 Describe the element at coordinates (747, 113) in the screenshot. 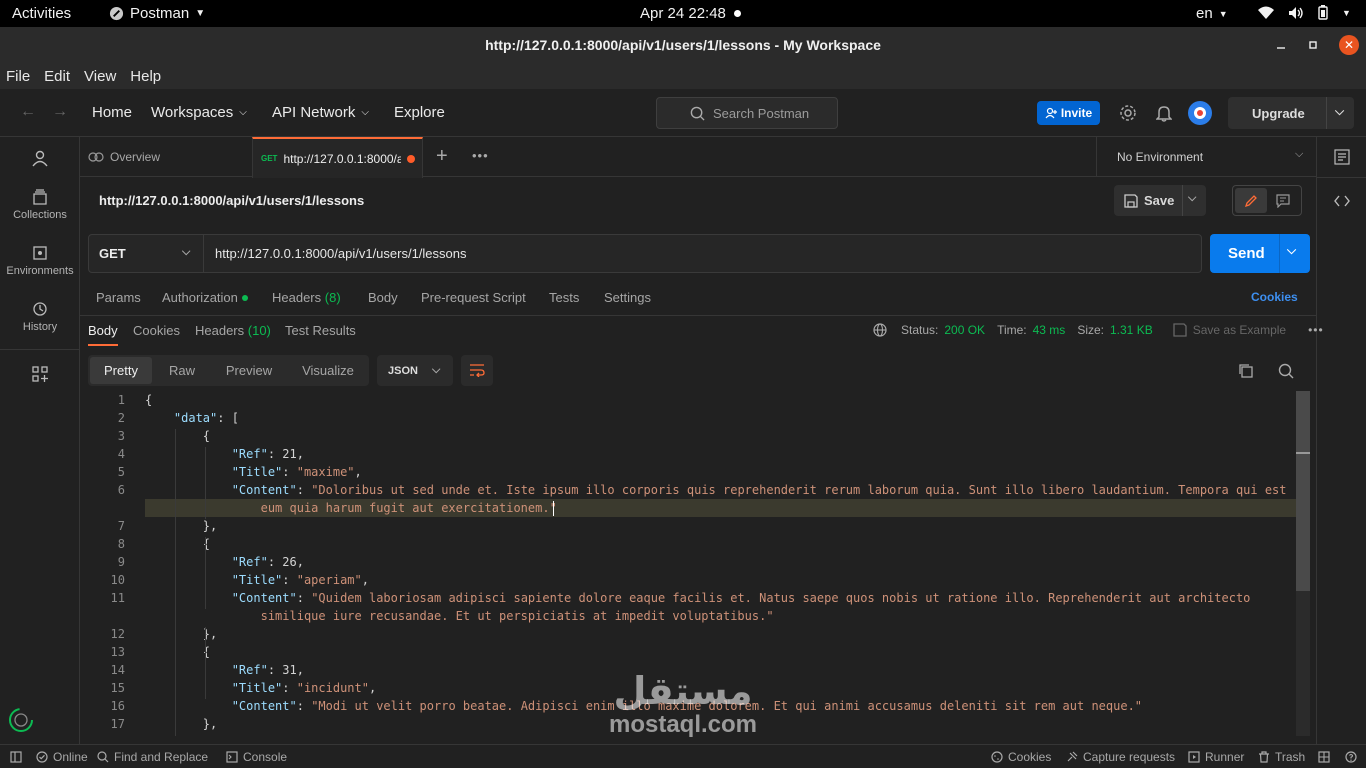

I see `search-input: Search Postman` at that location.